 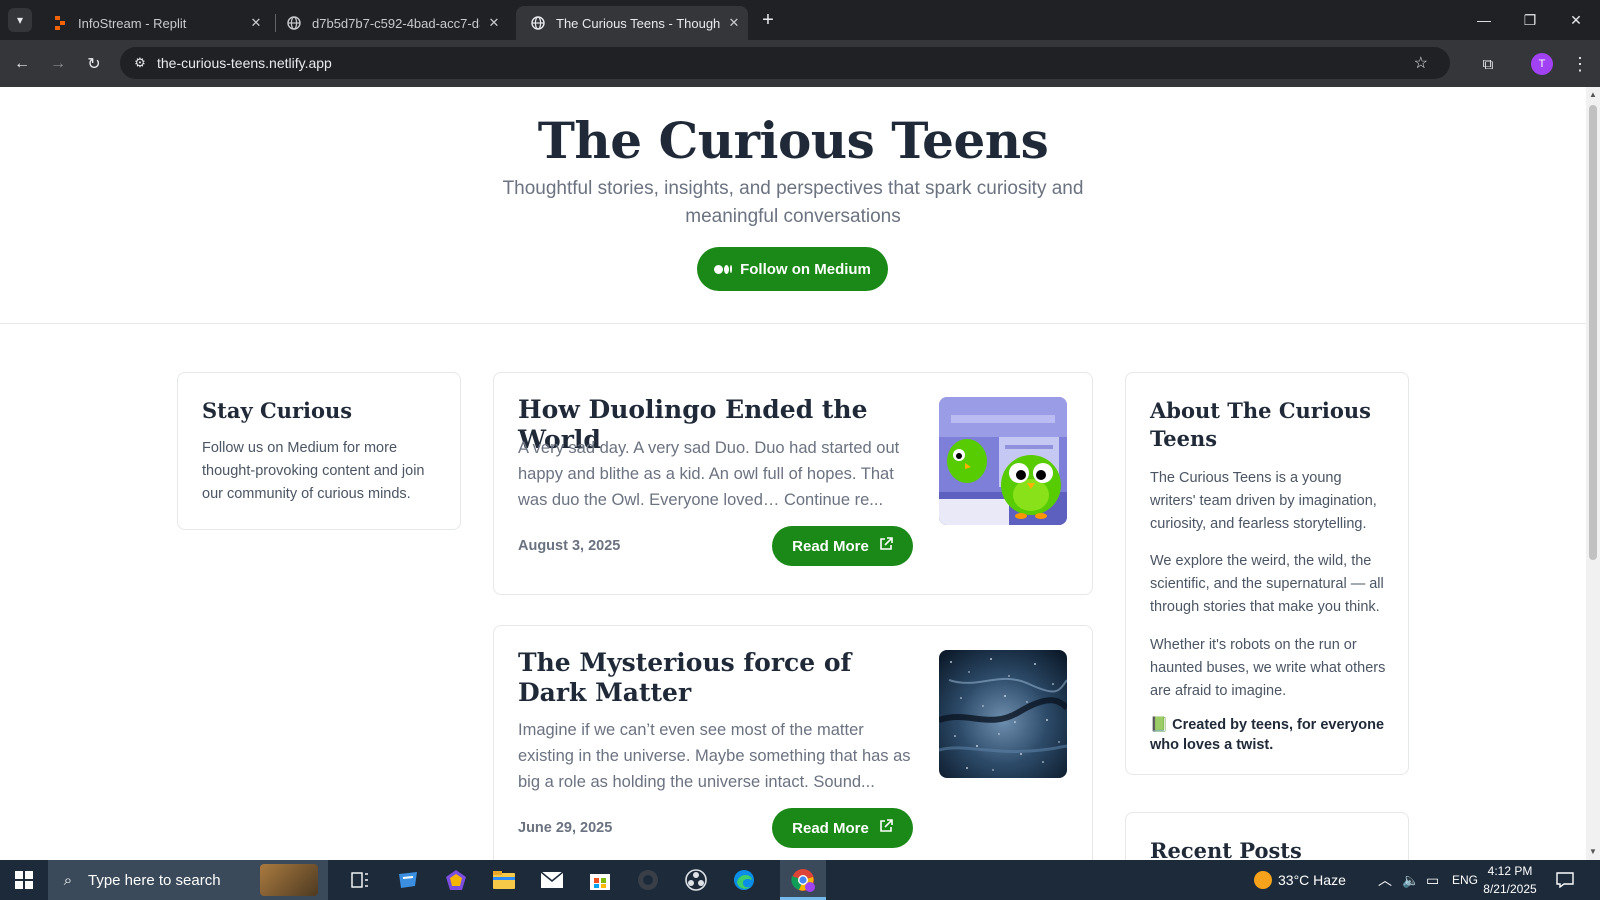 I want to click on page-scrollbar: ▲ ▼, so click(x=1593, y=473).